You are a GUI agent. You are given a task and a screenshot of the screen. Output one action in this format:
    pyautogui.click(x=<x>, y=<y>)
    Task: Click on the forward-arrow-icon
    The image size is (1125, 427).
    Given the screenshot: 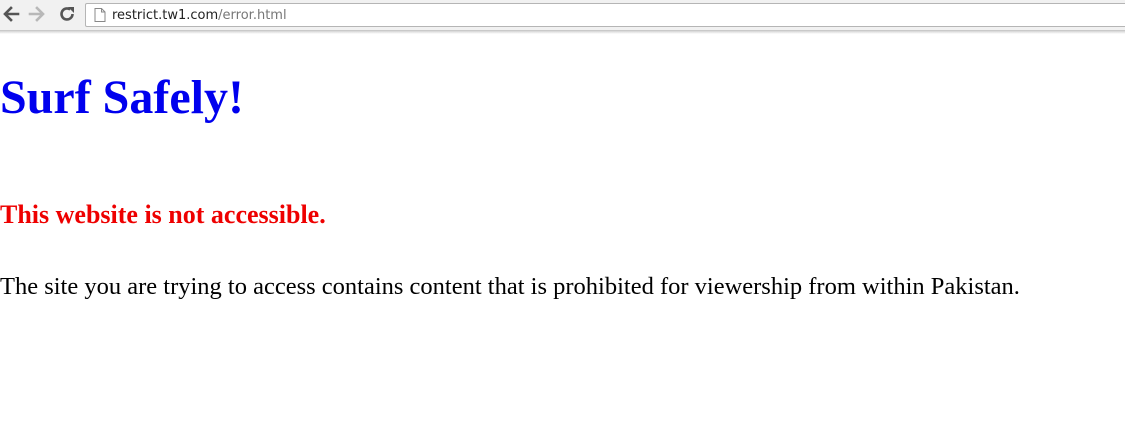 What is the action you would take?
    pyautogui.click(x=36, y=14)
    